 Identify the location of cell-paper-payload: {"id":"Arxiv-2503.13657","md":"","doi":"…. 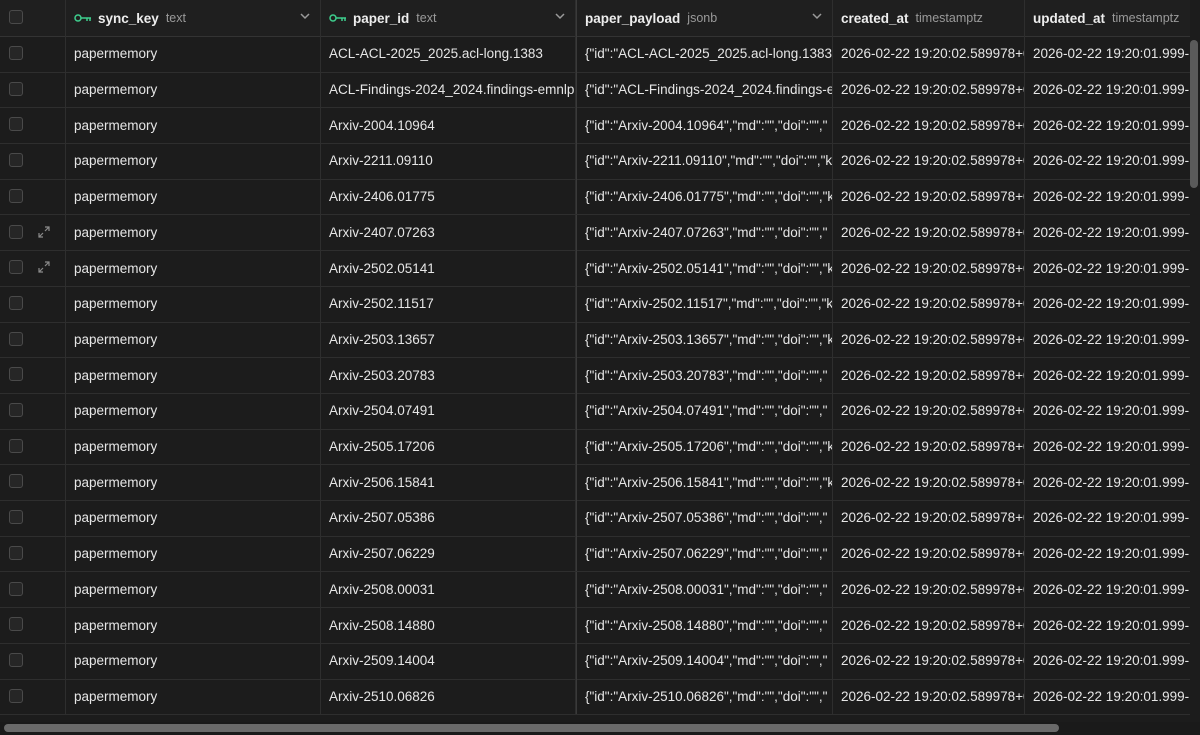
(704, 339).